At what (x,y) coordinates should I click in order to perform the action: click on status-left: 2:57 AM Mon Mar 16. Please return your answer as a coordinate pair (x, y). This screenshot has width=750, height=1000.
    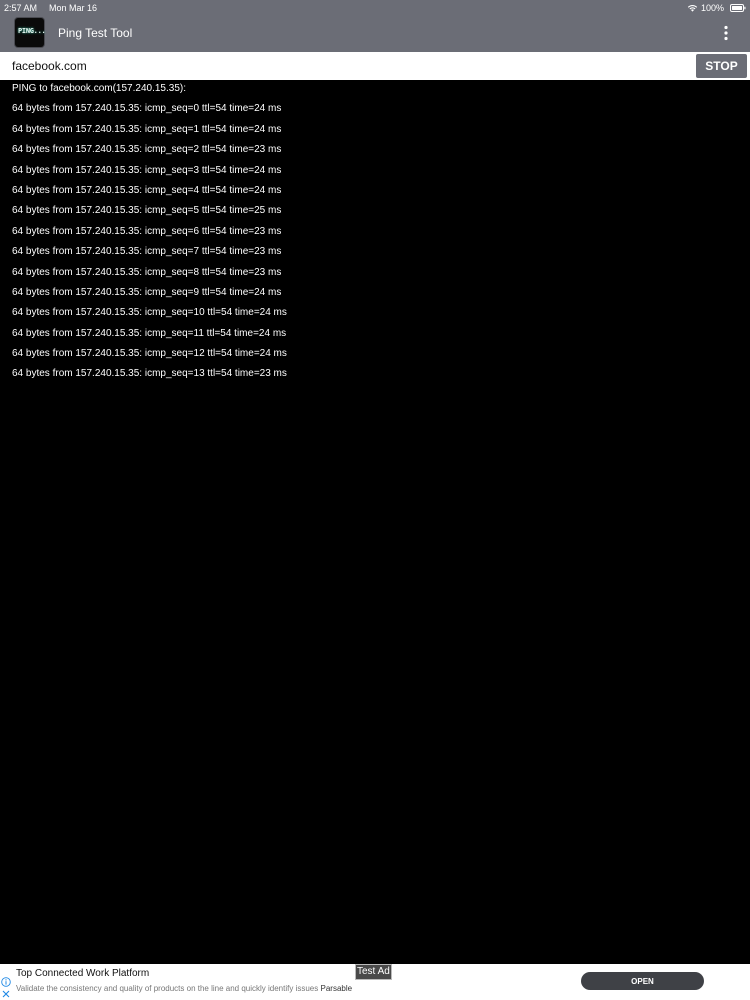
    Looking at the image, I should click on (56, 8).